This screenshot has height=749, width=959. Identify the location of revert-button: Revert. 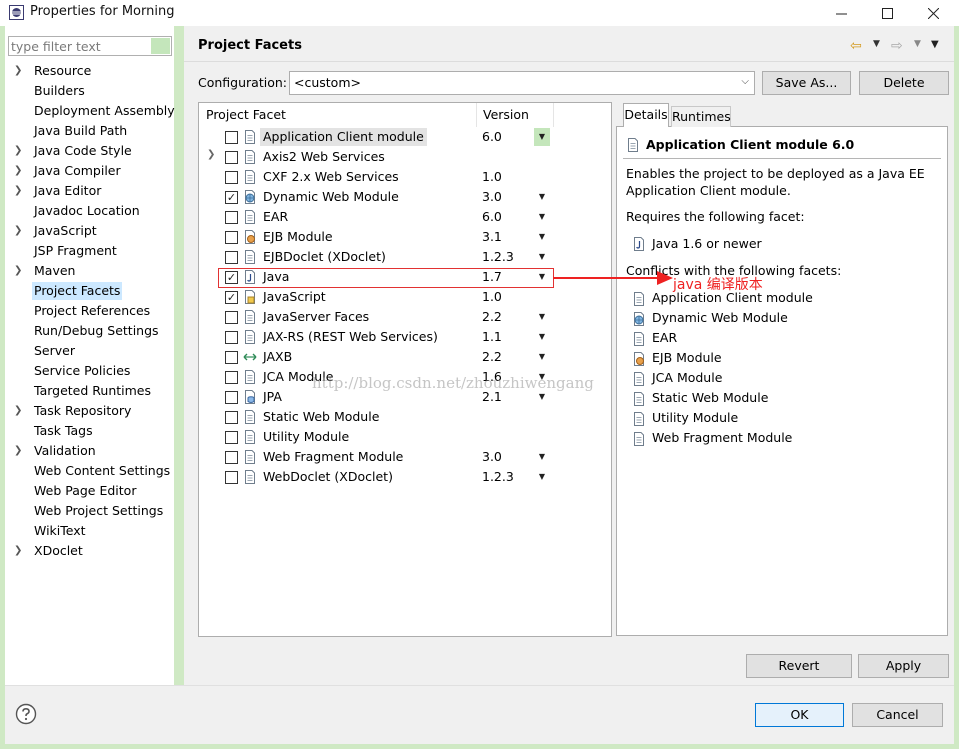
(799, 666).